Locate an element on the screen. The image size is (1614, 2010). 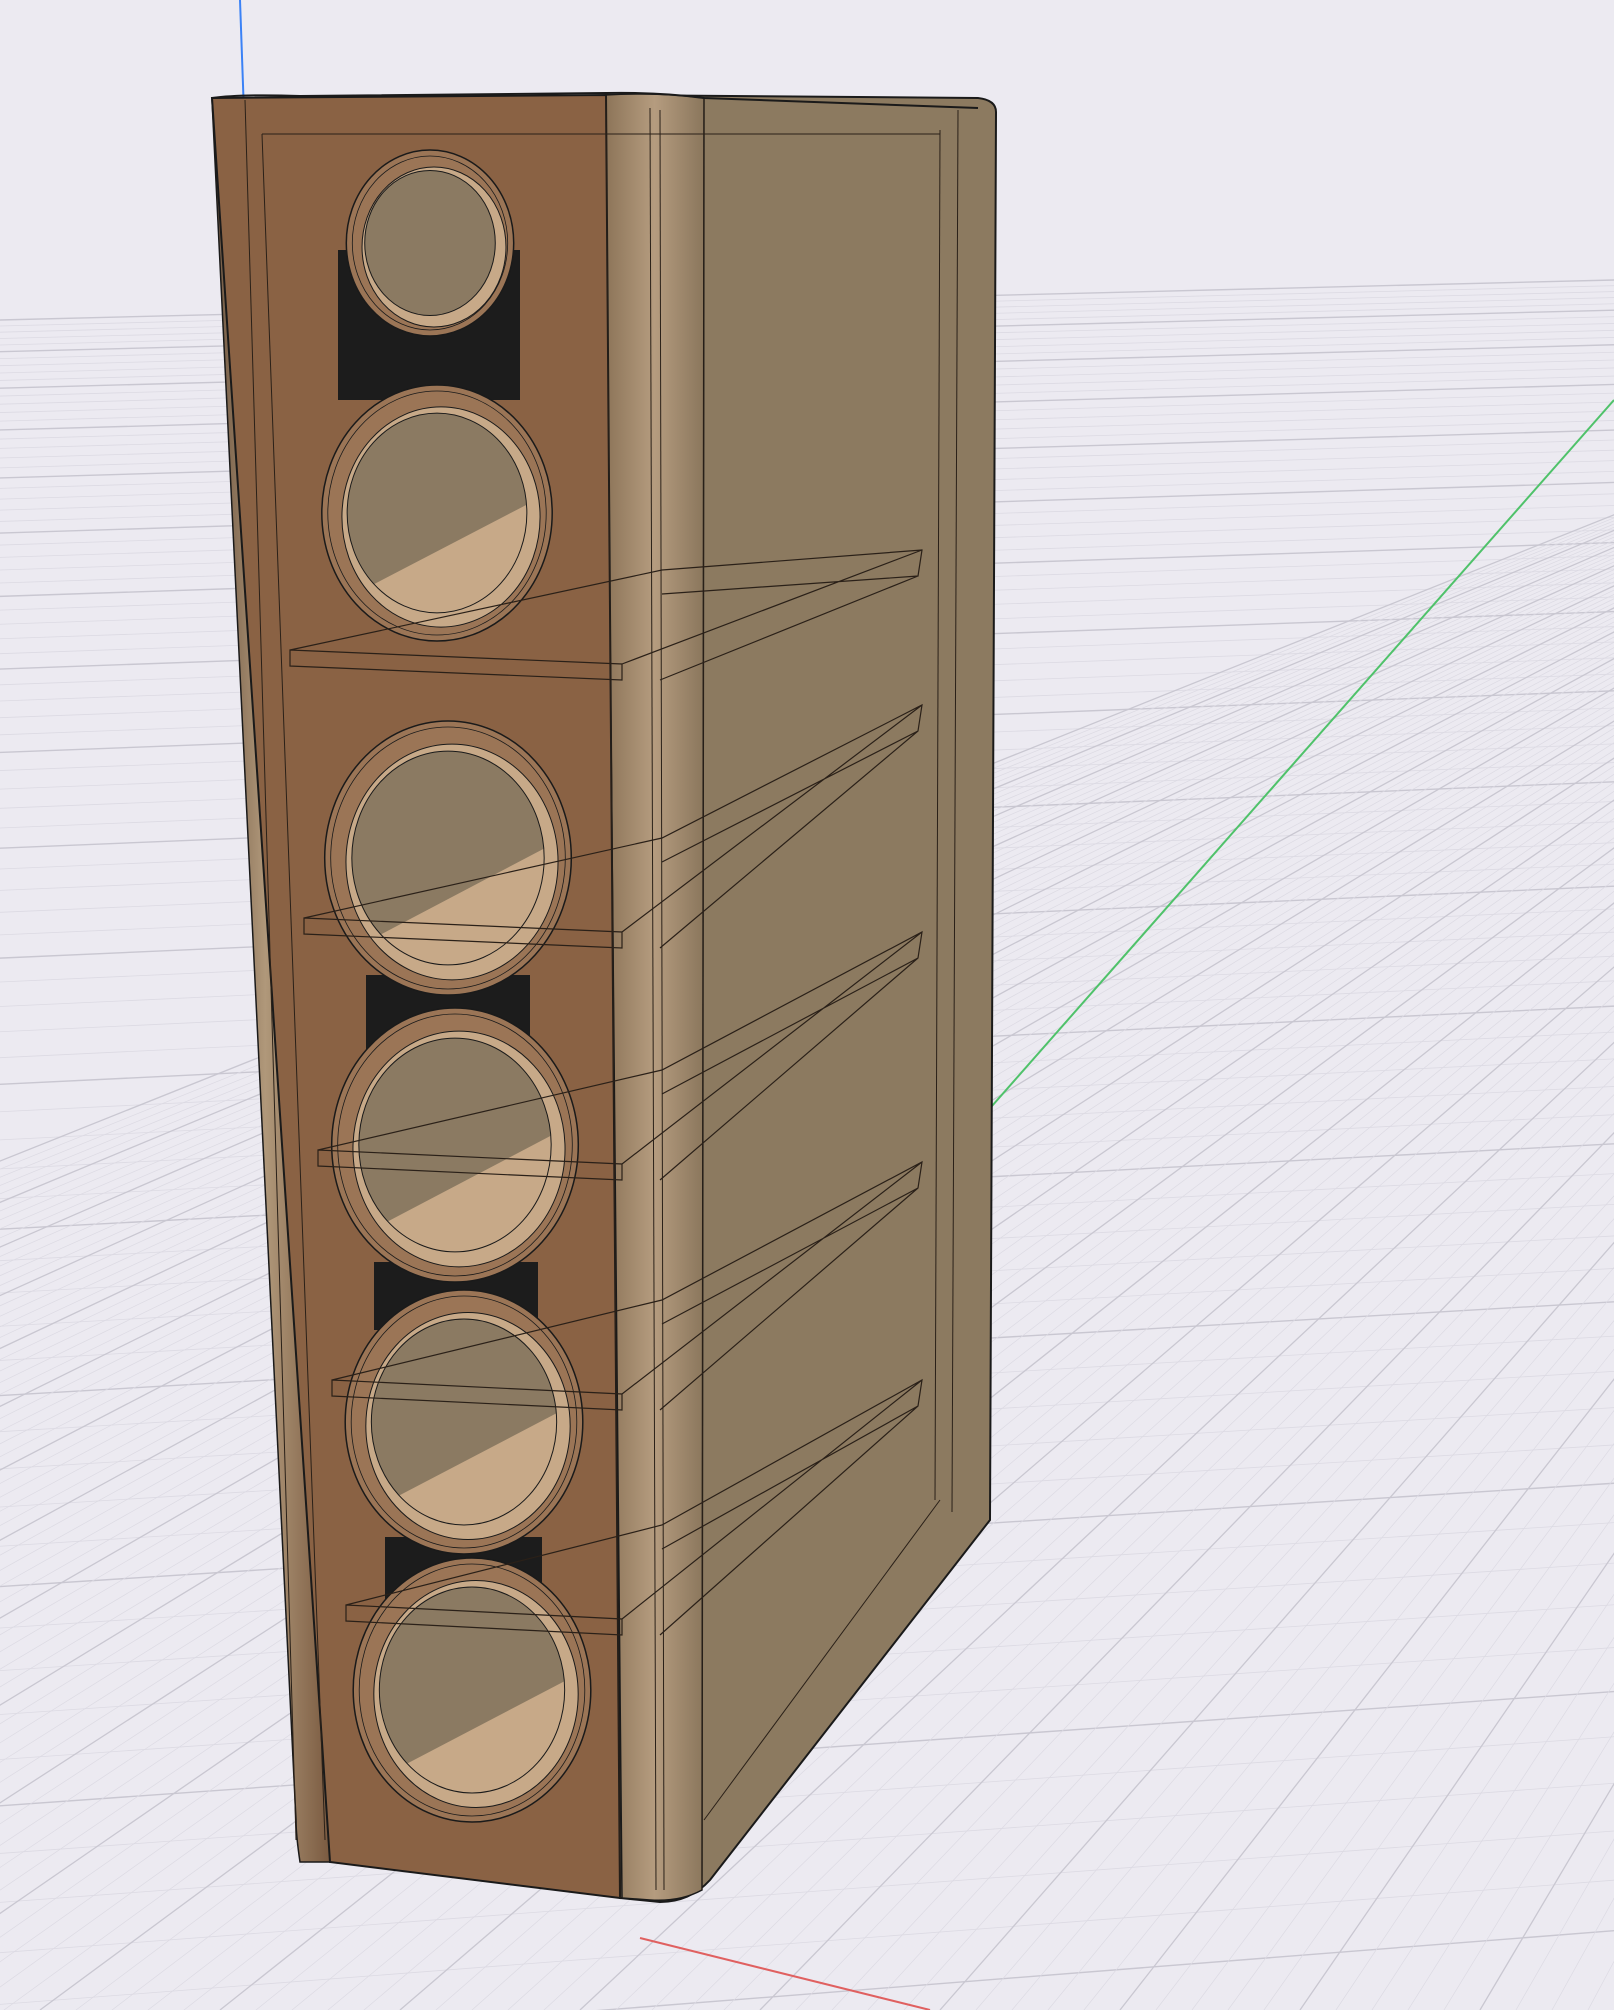
rounded-edge is located at coordinates (654, 997).